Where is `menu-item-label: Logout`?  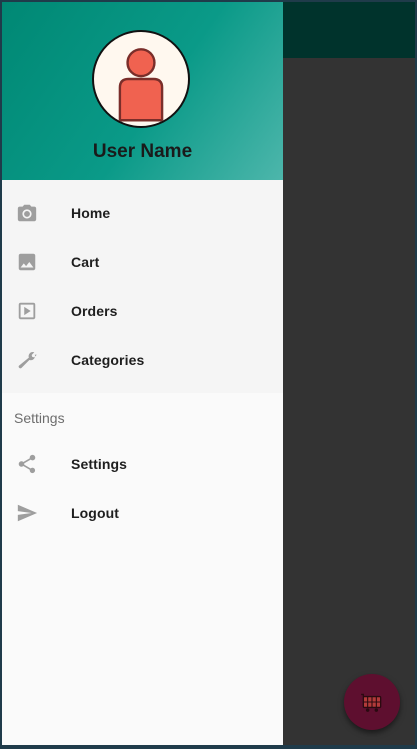
menu-item-label: Logout is located at coordinates (95, 512).